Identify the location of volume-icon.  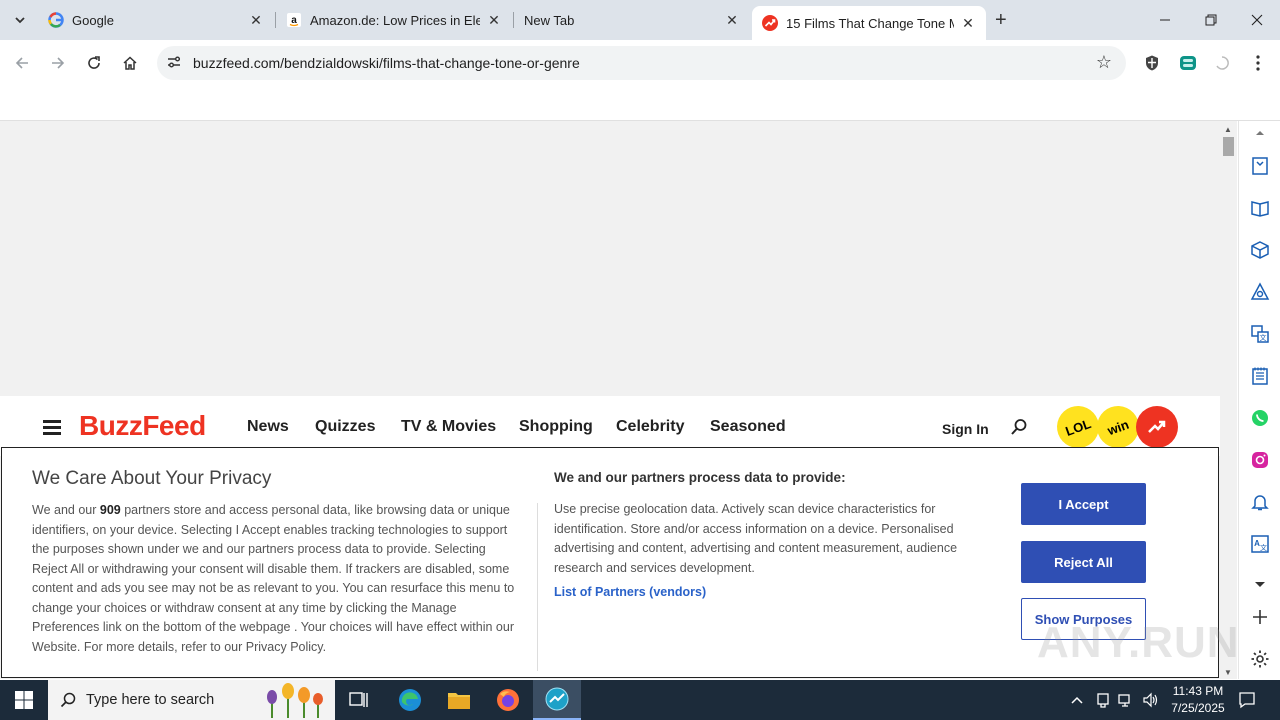
(1150, 700).